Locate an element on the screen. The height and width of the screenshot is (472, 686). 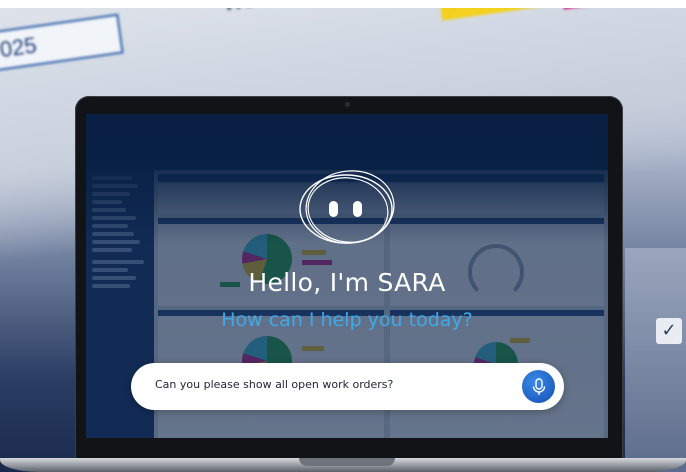
background-page-title: Work Orders is located at coordinates (284, 12).